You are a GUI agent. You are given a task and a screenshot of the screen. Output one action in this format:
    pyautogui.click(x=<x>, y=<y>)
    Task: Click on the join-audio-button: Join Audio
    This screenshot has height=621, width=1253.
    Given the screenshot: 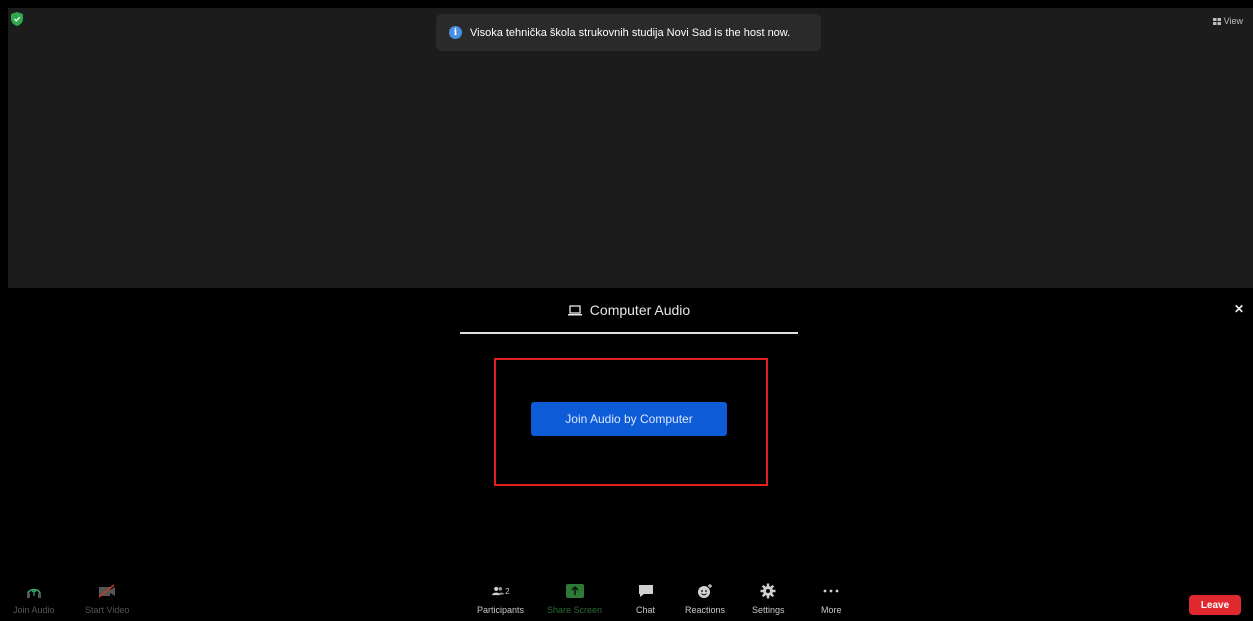 What is the action you would take?
    pyautogui.click(x=34, y=598)
    